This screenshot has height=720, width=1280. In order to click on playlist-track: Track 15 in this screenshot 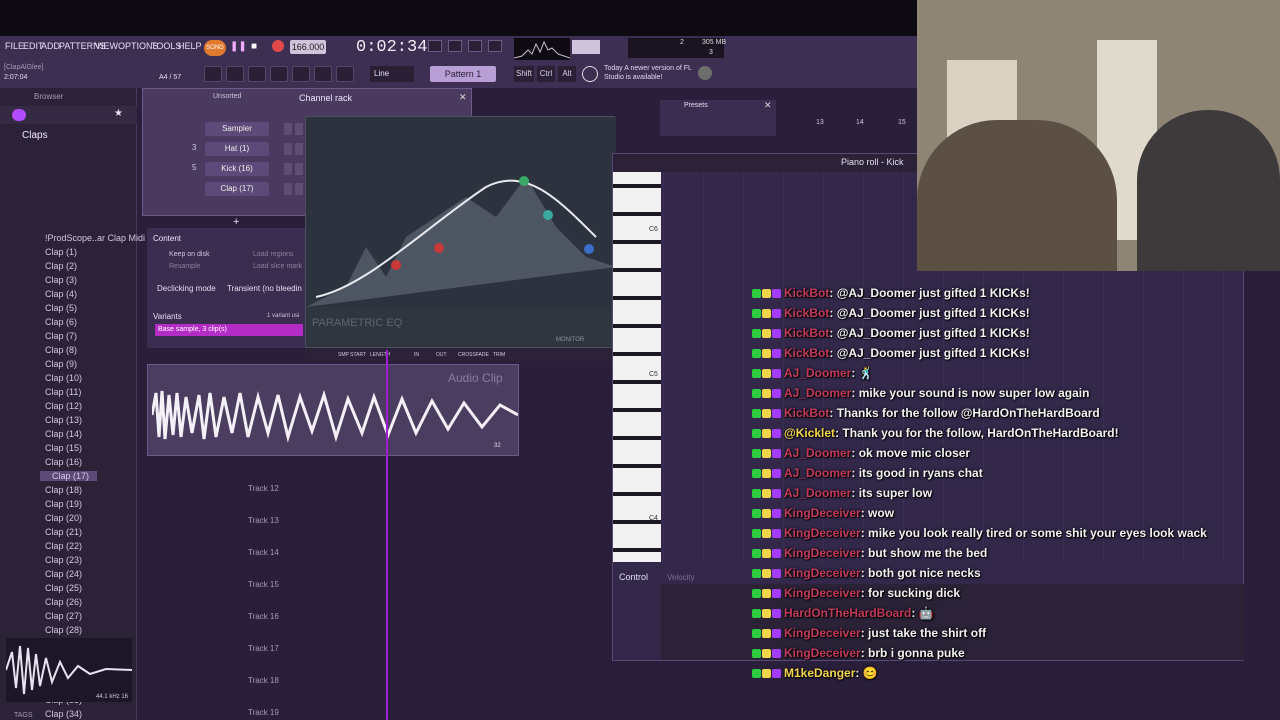, I will do `click(263, 584)`.